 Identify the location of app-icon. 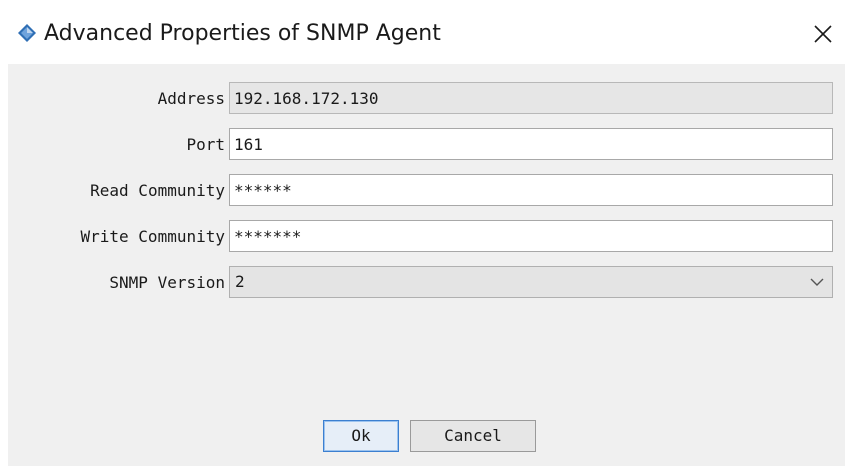
(27, 33).